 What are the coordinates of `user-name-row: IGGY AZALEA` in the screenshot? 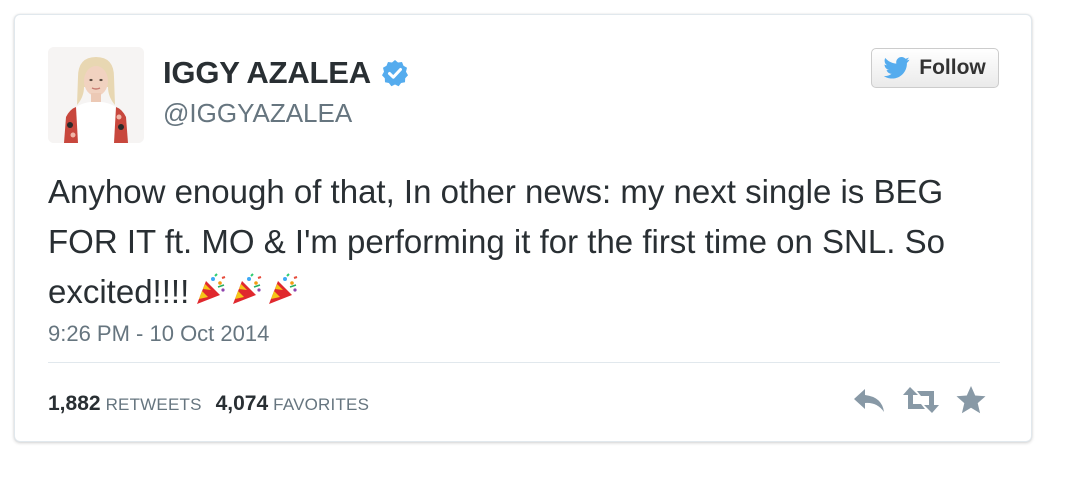 It's located at (286, 73).